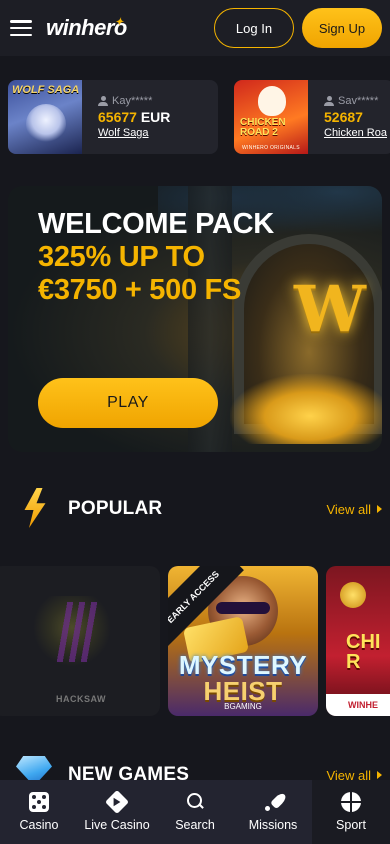 This screenshot has height=844, width=390. I want to click on view-all-label: View all, so click(348, 509).